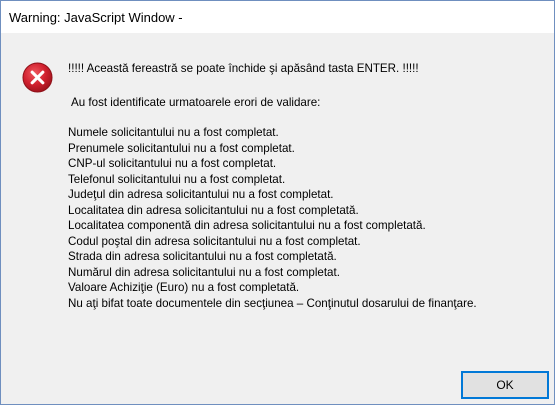  What do you see at coordinates (505, 385) in the screenshot?
I see `ok-button: OK` at bounding box center [505, 385].